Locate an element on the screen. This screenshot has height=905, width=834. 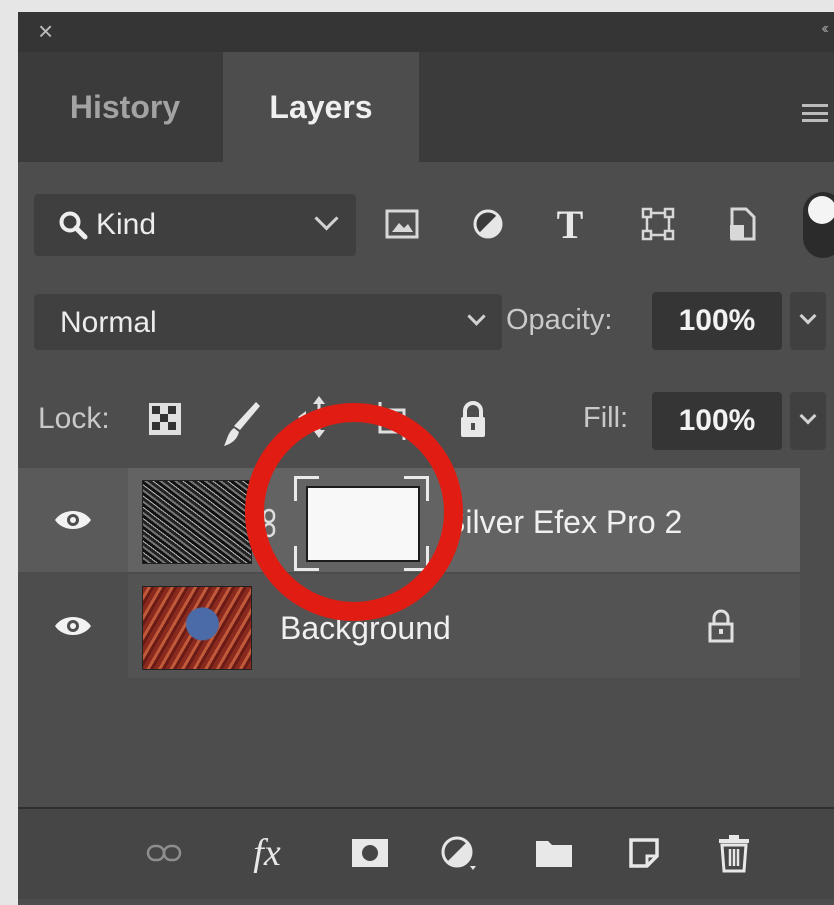
blend-mode-dropdown: Normal is located at coordinates (268, 322).